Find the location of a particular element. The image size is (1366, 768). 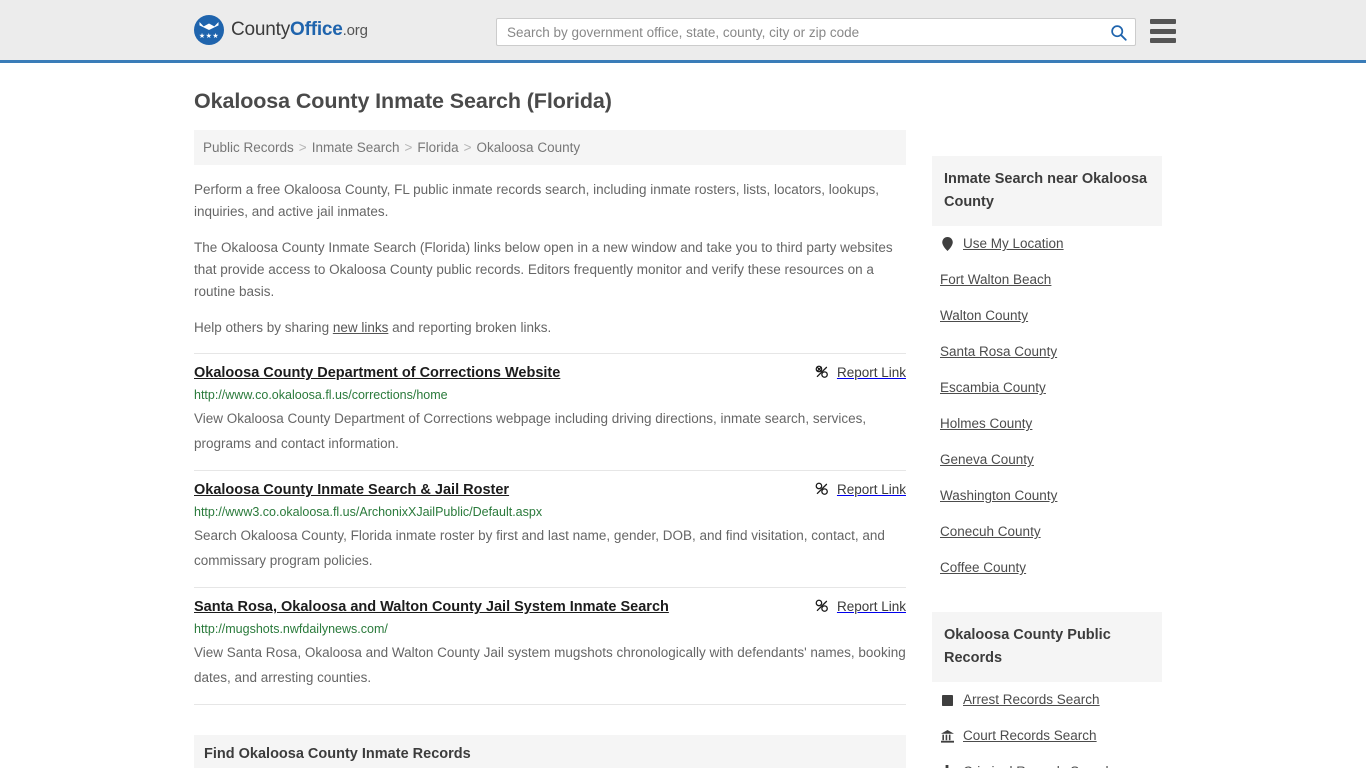

menu-button is located at coordinates (1163, 31).